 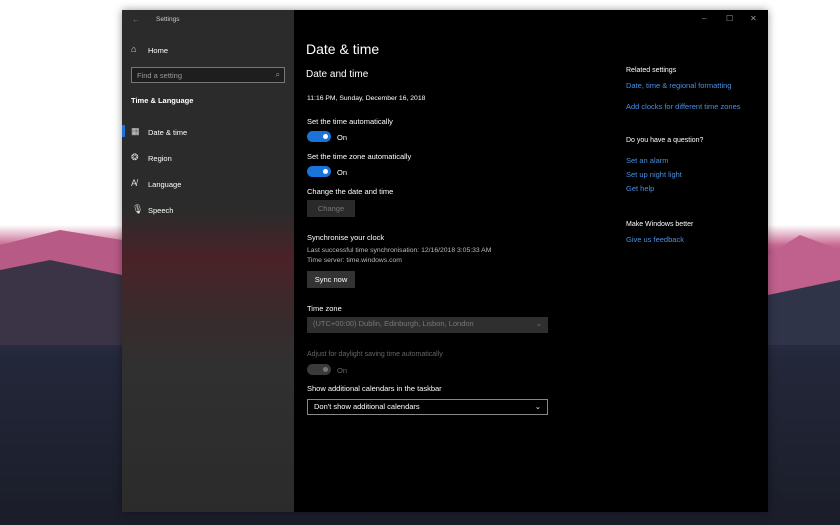 I want to click on link-feedback: Give us feedback, so click(x=655, y=239).